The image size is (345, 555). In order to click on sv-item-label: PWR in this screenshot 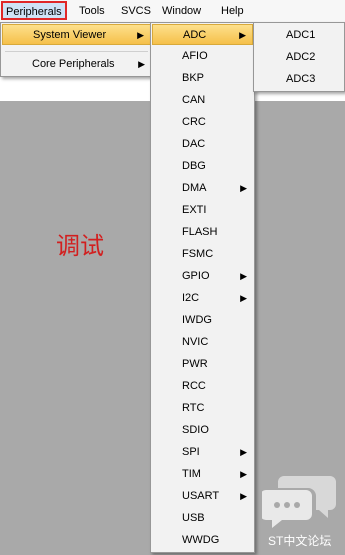, I will do `click(195, 364)`.